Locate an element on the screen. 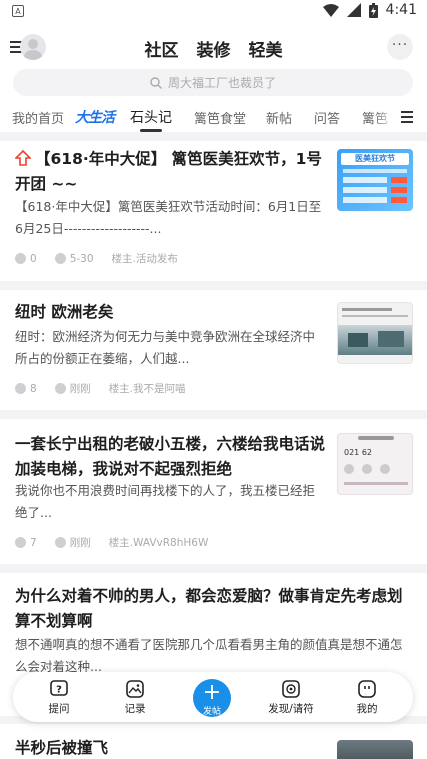 The image size is (427, 759). category-my-home: 我的首页 is located at coordinates (38, 117).